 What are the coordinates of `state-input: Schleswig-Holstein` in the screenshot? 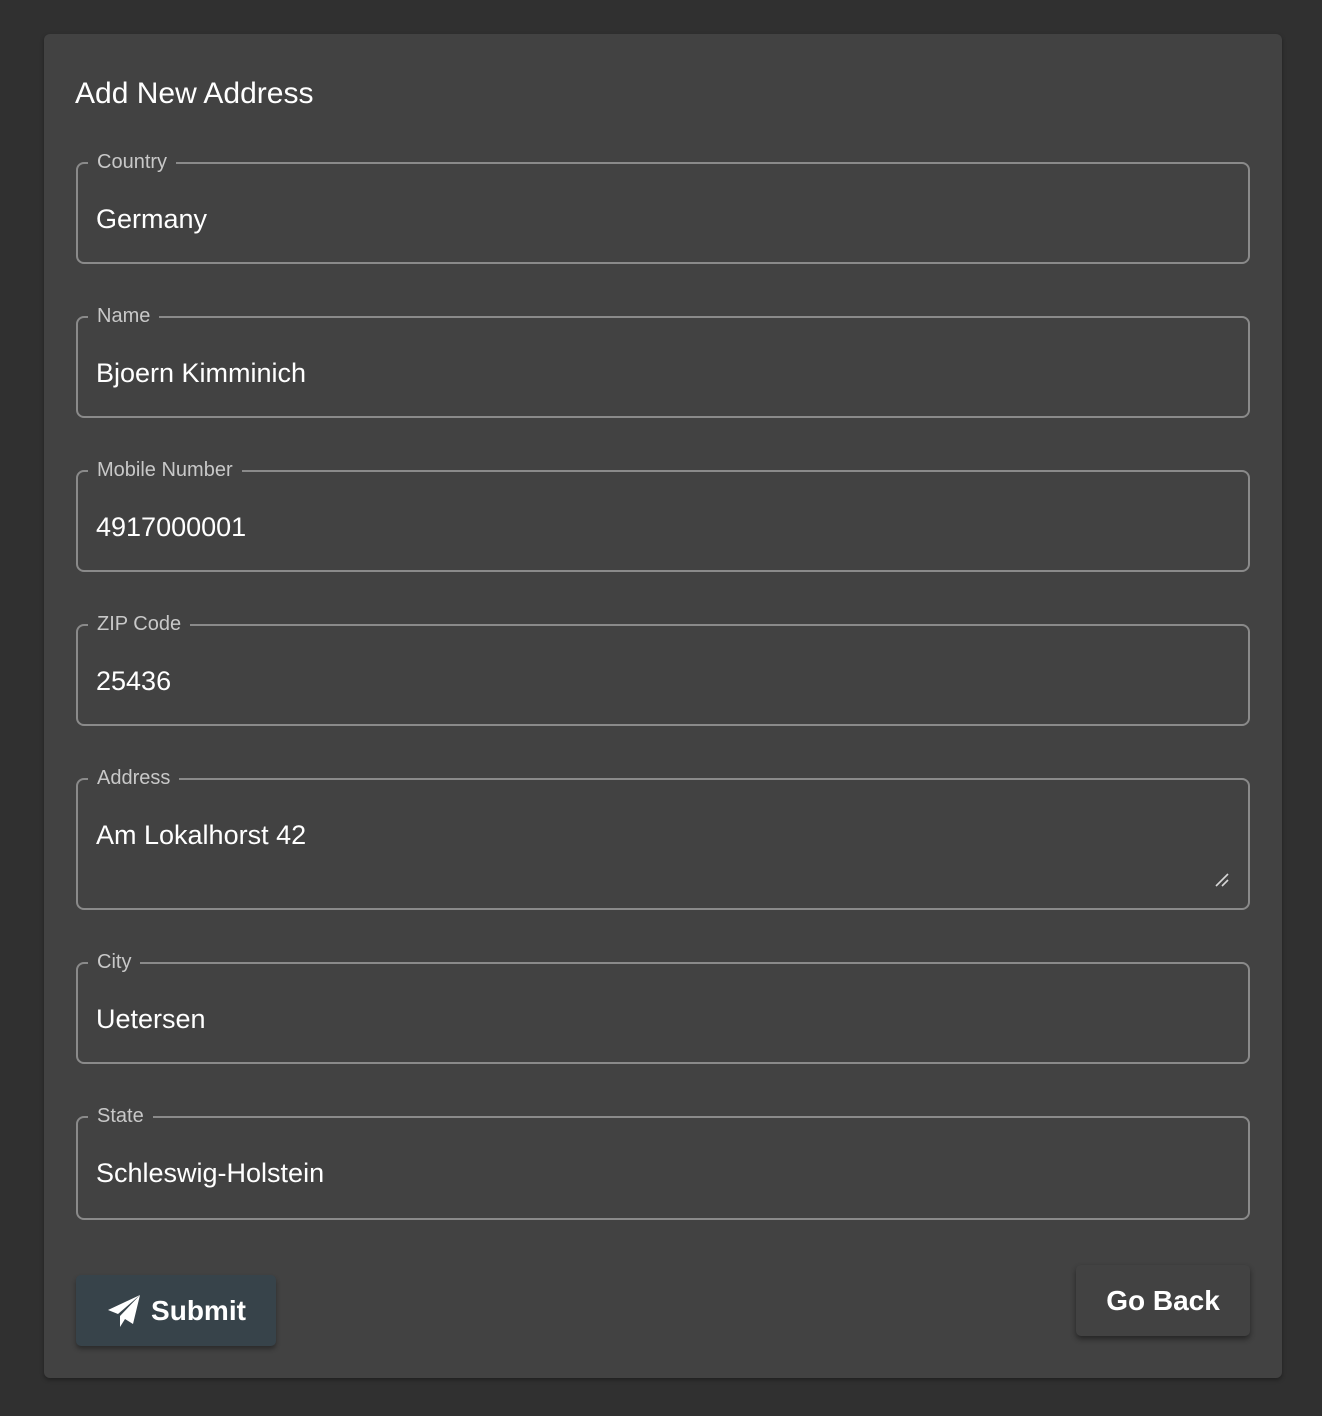 It's located at (210, 1173).